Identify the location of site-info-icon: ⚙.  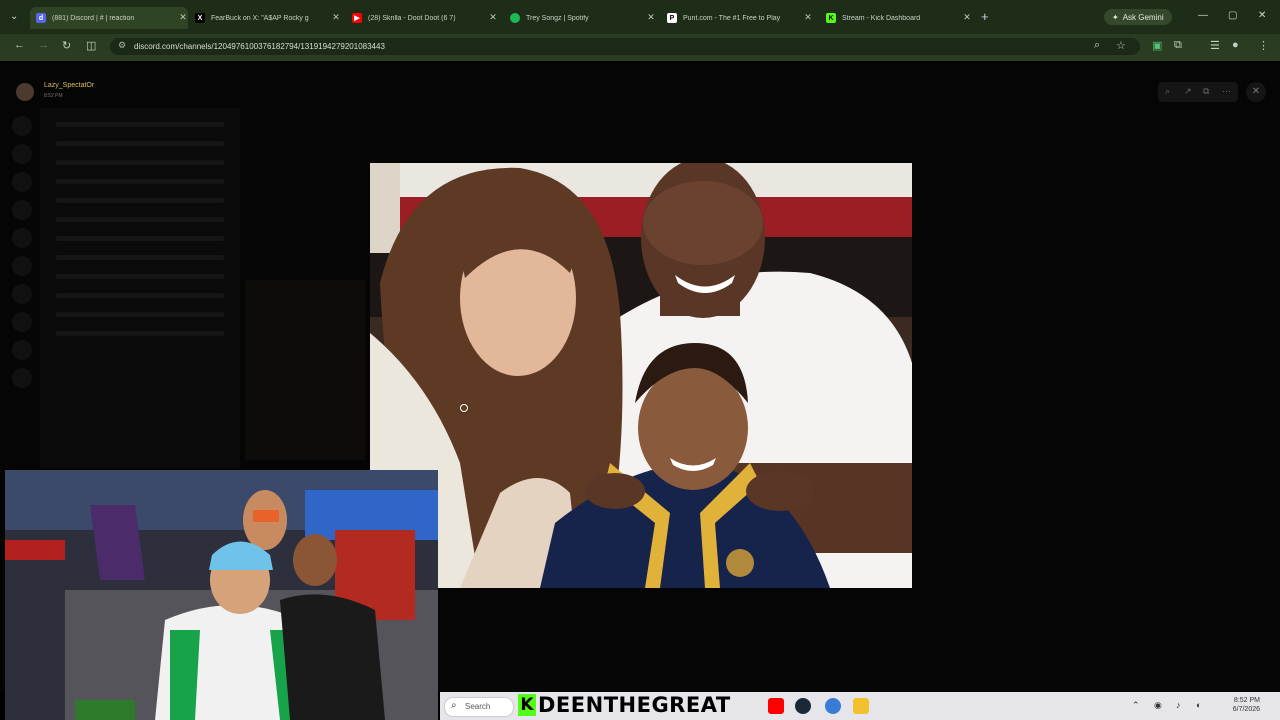
(122, 45).